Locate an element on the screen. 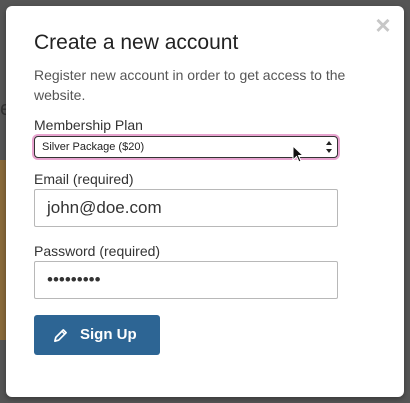 Image resolution: width=410 pixels, height=403 pixels. pencil-icon is located at coordinates (60, 335).